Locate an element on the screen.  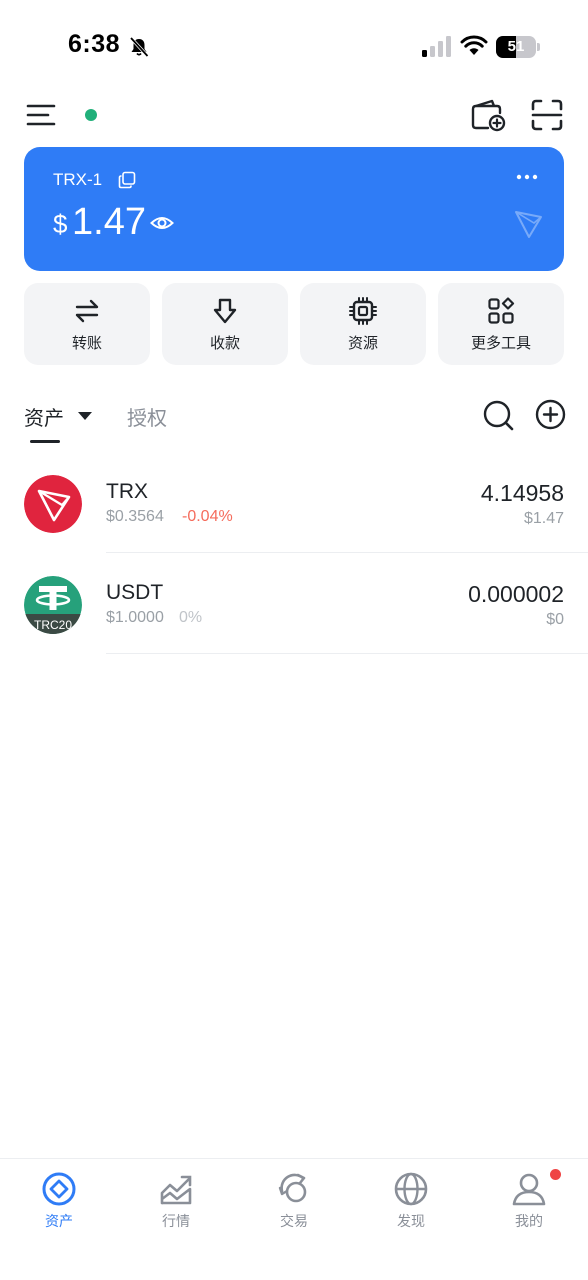
market-icon is located at coordinates (176, 1190).